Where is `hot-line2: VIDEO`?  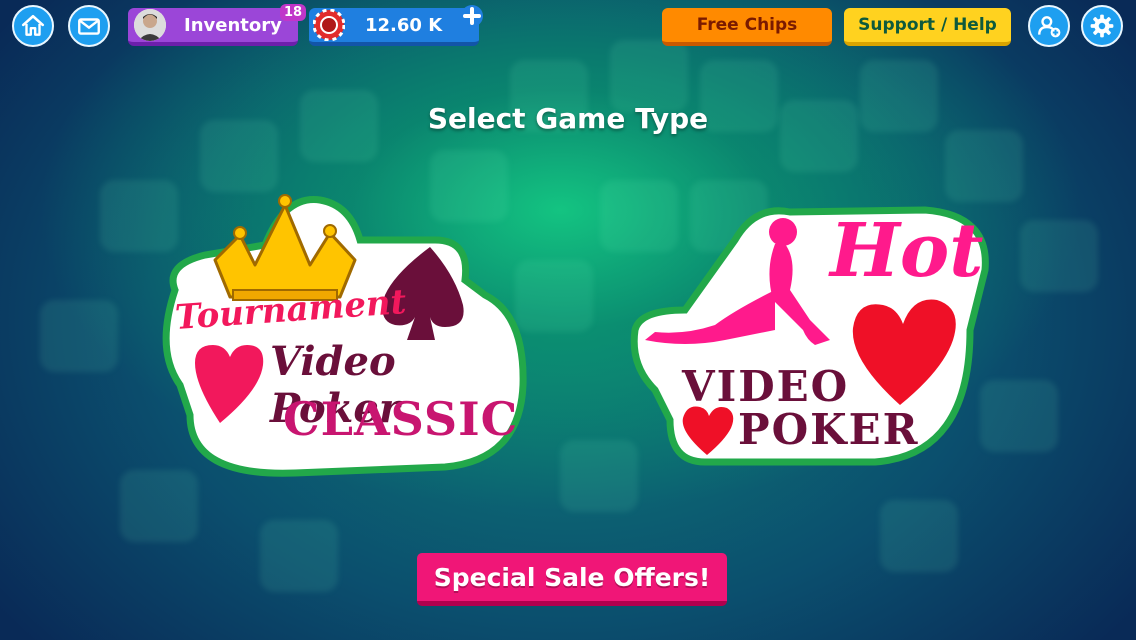 hot-line2: VIDEO is located at coordinates (766, 386).